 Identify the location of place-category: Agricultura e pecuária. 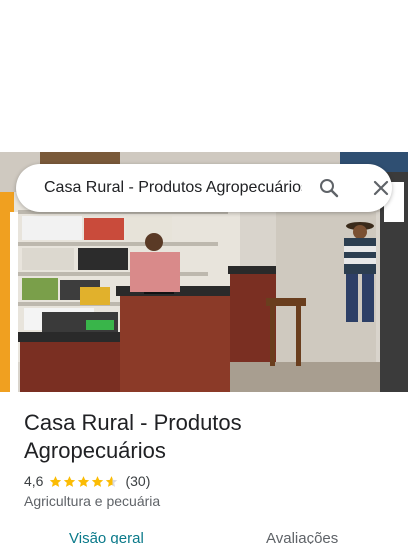
(92, 501).